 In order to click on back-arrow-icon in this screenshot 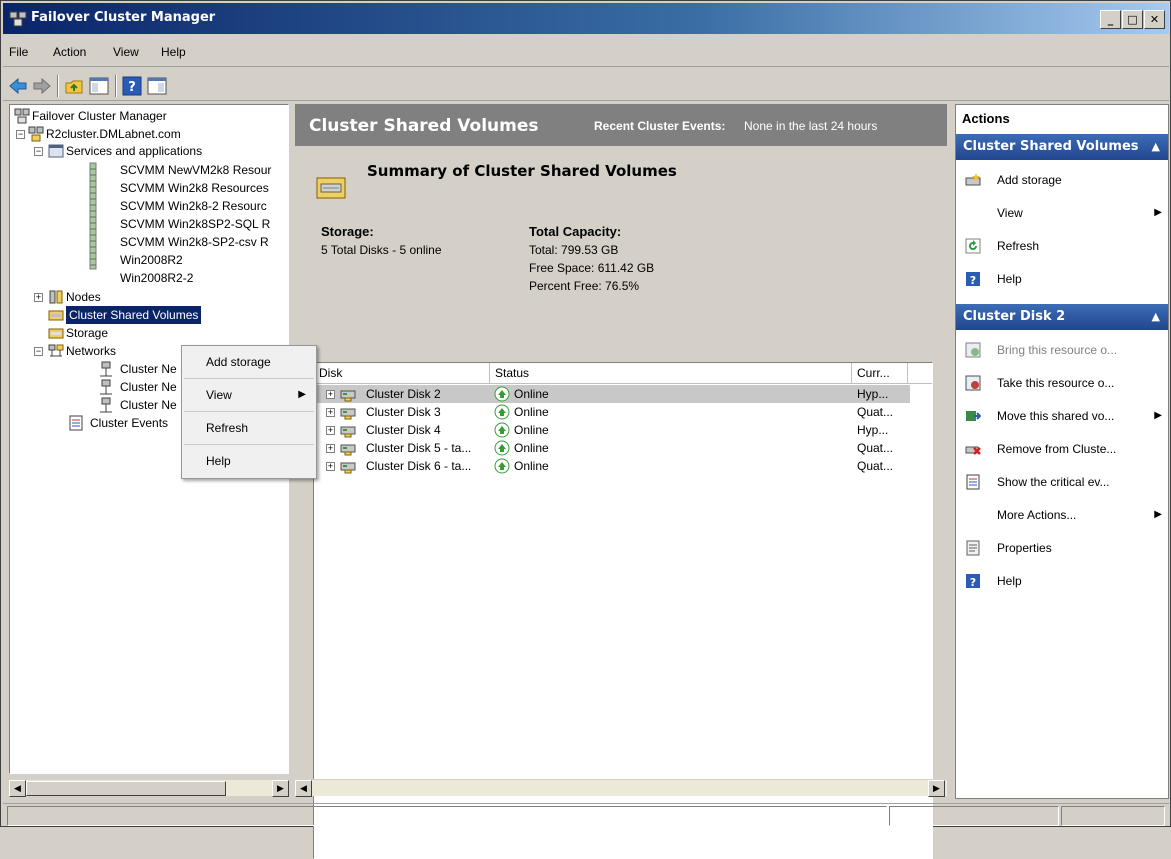, I will do `click(18, 86)`.